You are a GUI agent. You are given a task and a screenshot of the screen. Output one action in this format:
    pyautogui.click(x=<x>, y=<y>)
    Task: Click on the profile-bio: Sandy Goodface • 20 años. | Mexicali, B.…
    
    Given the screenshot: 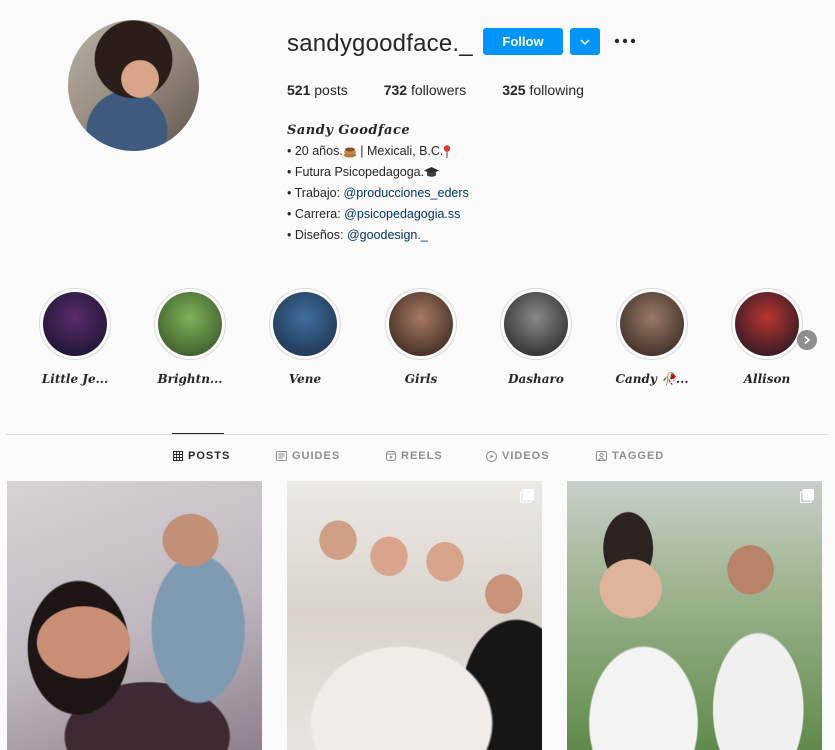 What is the action you would take?
    pyautogui.click(x=378, y=183)
    